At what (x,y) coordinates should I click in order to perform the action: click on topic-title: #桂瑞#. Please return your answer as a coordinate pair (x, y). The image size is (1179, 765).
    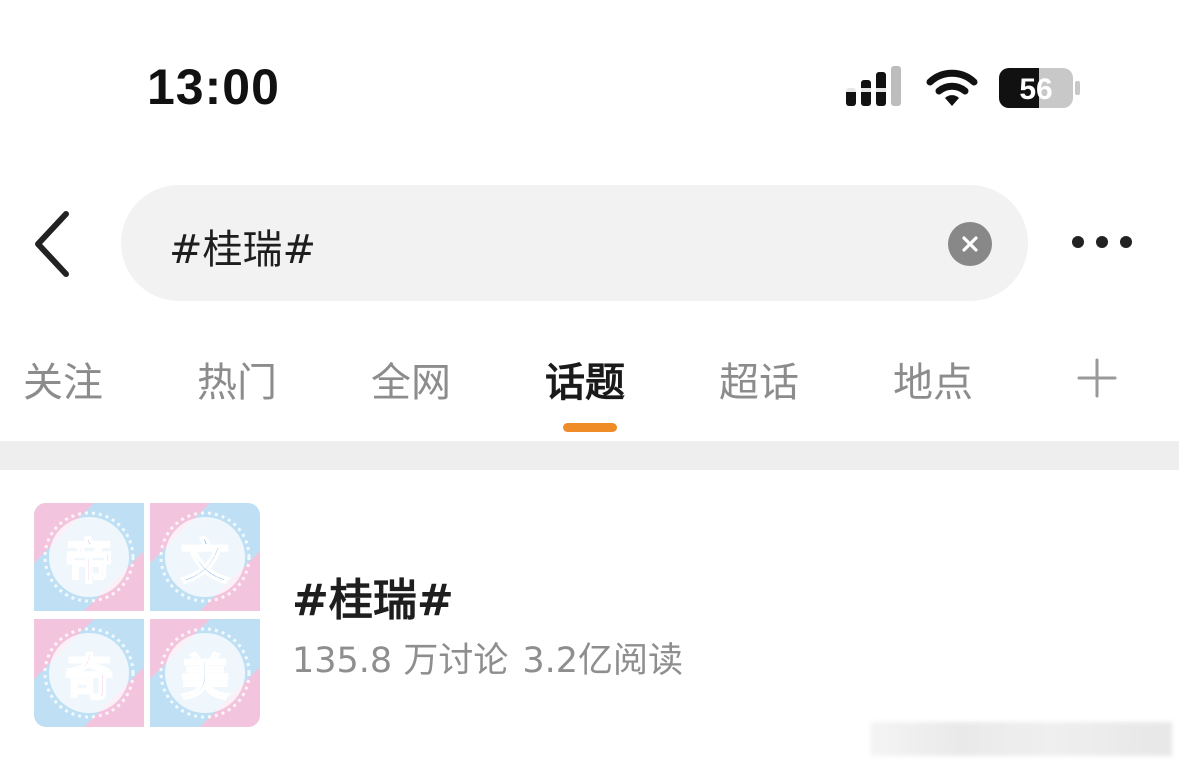
    Looking at the image, I should click on (373, 600).